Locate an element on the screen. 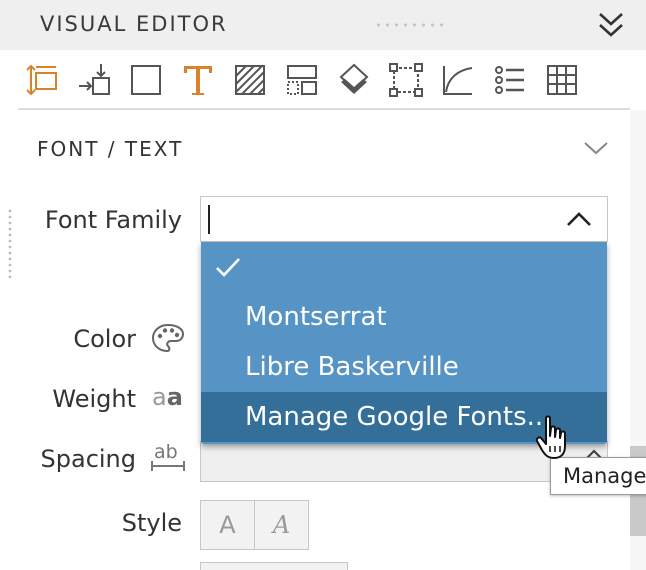 This screenshot has width=646, height=570. chevron-up-icon is located at coordinates (579, 219).